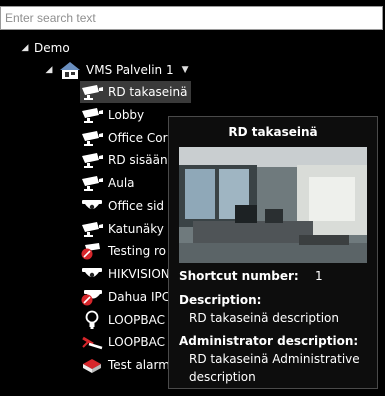 This screenshot has height=396, width=385. What do you see at coordinates (274, 359) in the screenshot?
I see `admin-description-line1: RD takaseinä Administrative` at bounding box center [274, 359].